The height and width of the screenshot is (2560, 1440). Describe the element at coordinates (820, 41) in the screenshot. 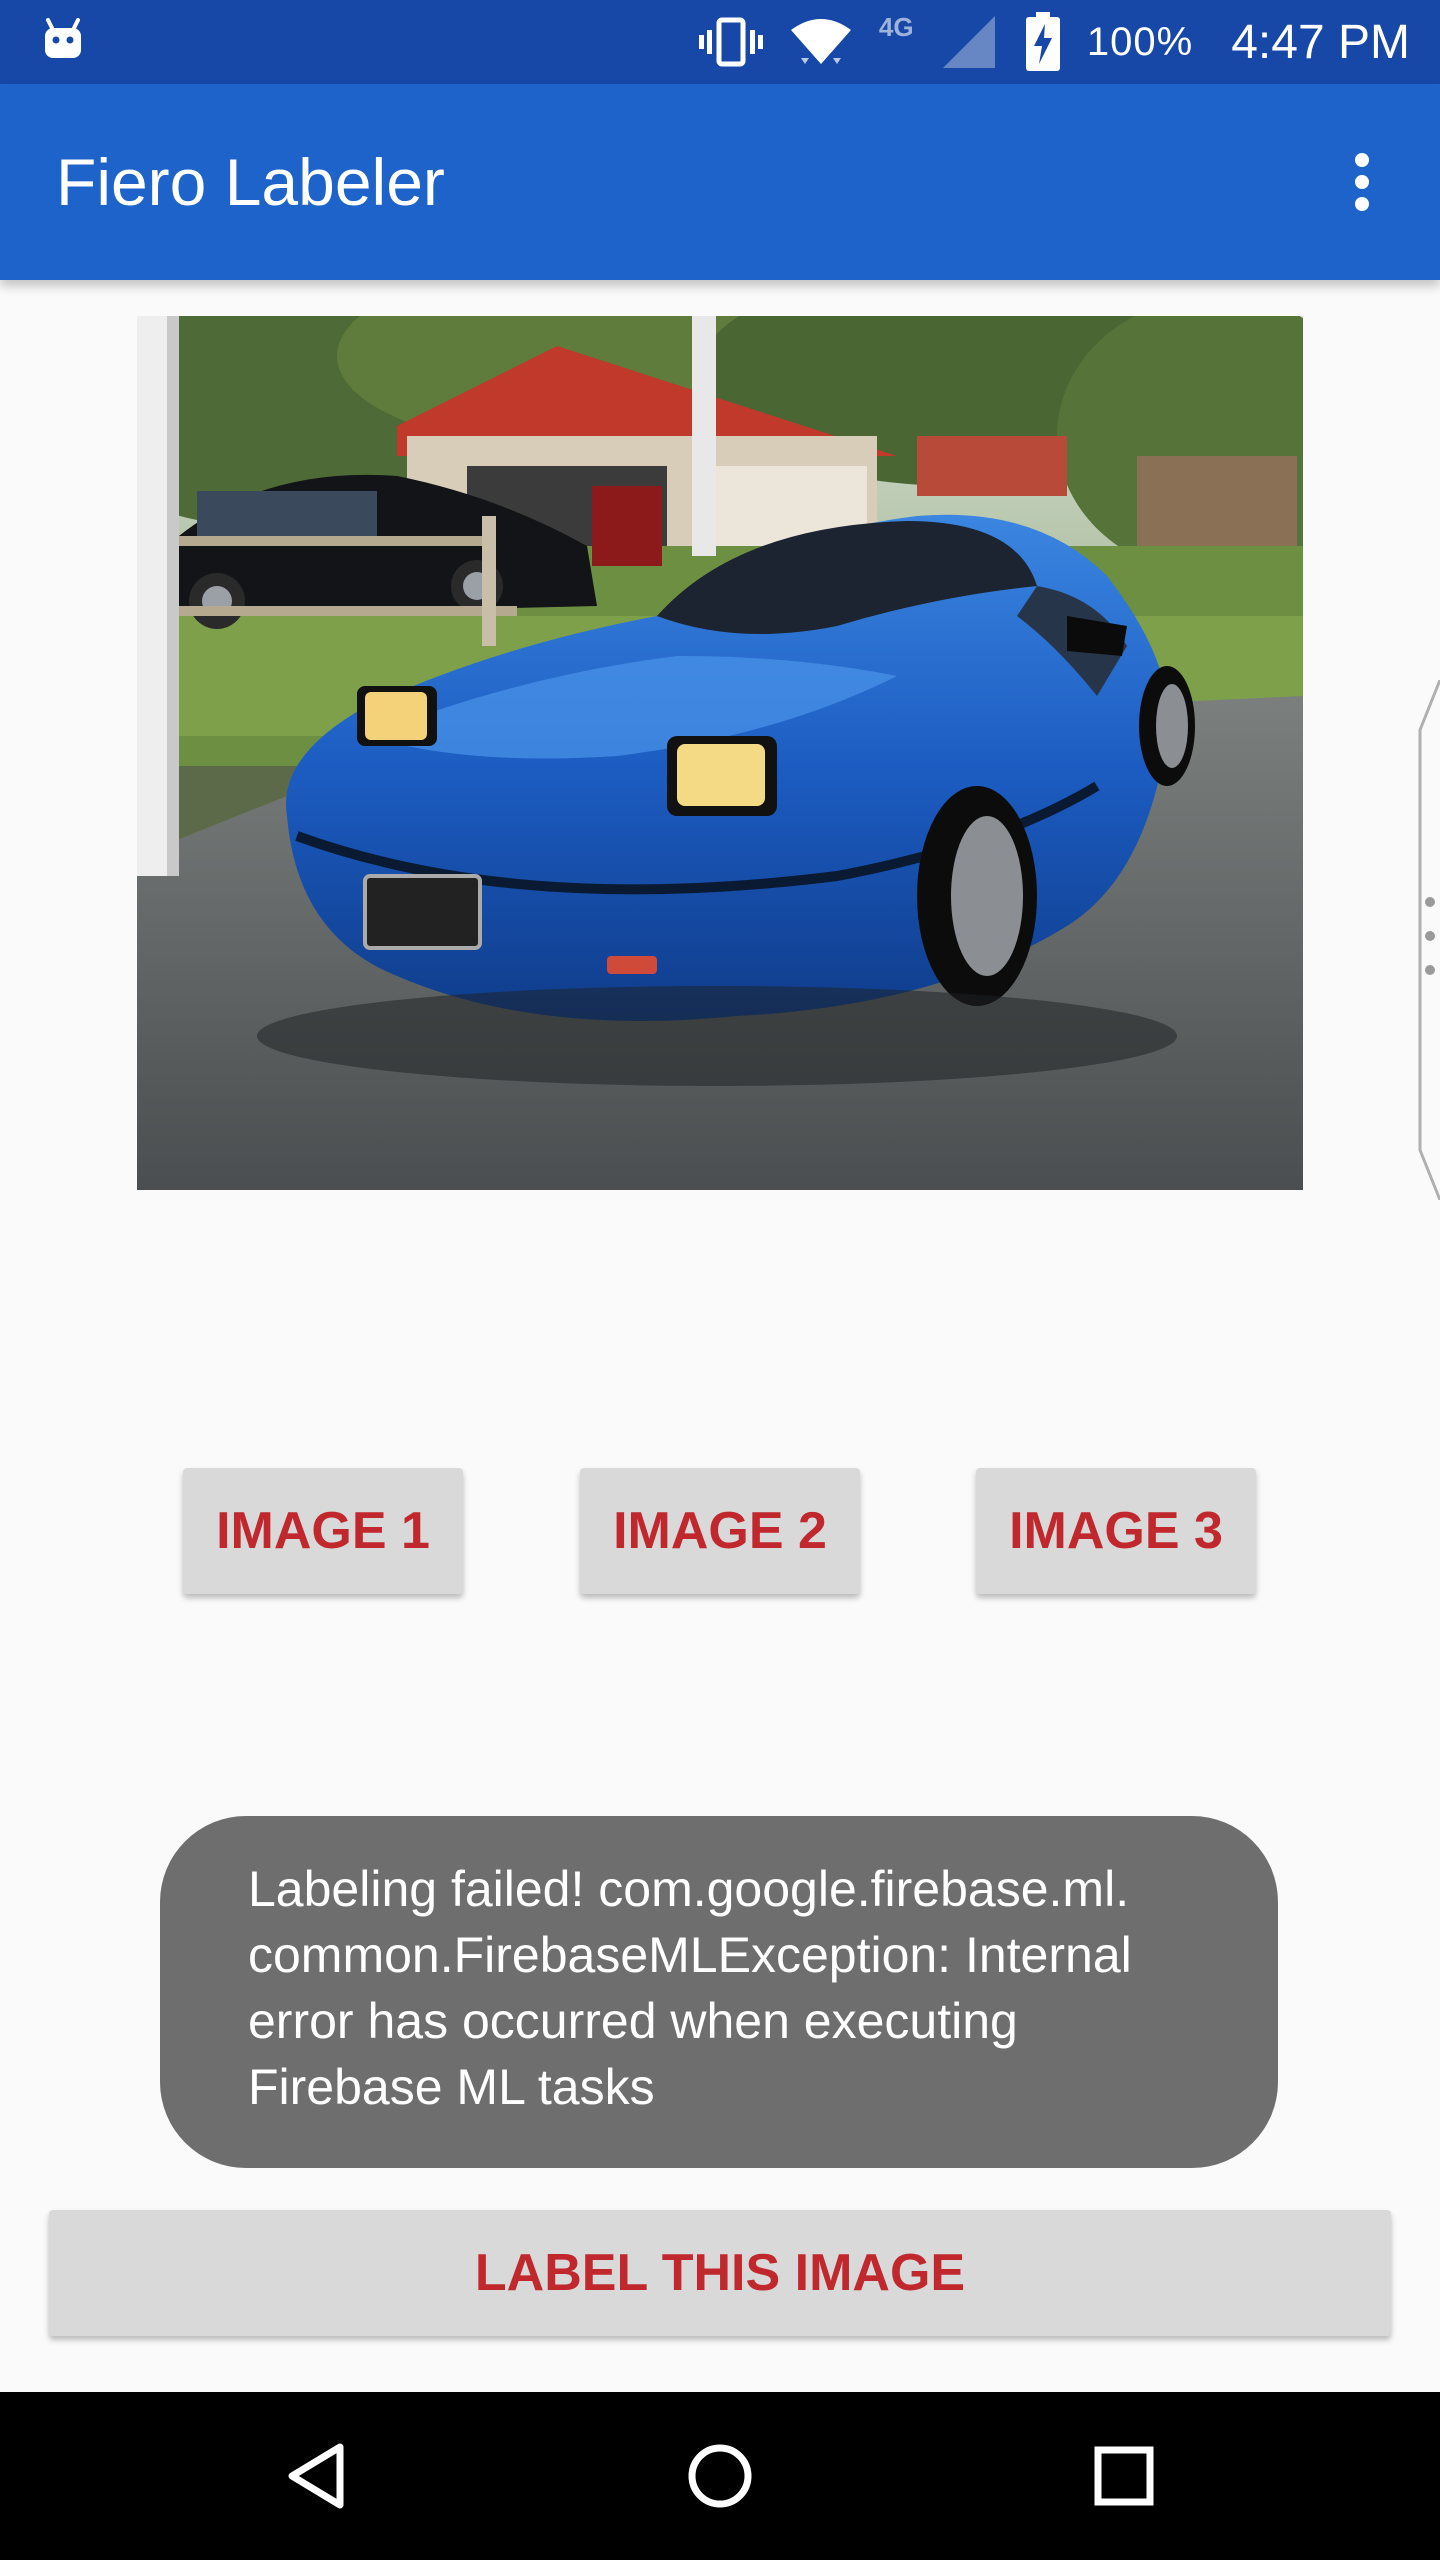

I see `wifi-icon` at that location.